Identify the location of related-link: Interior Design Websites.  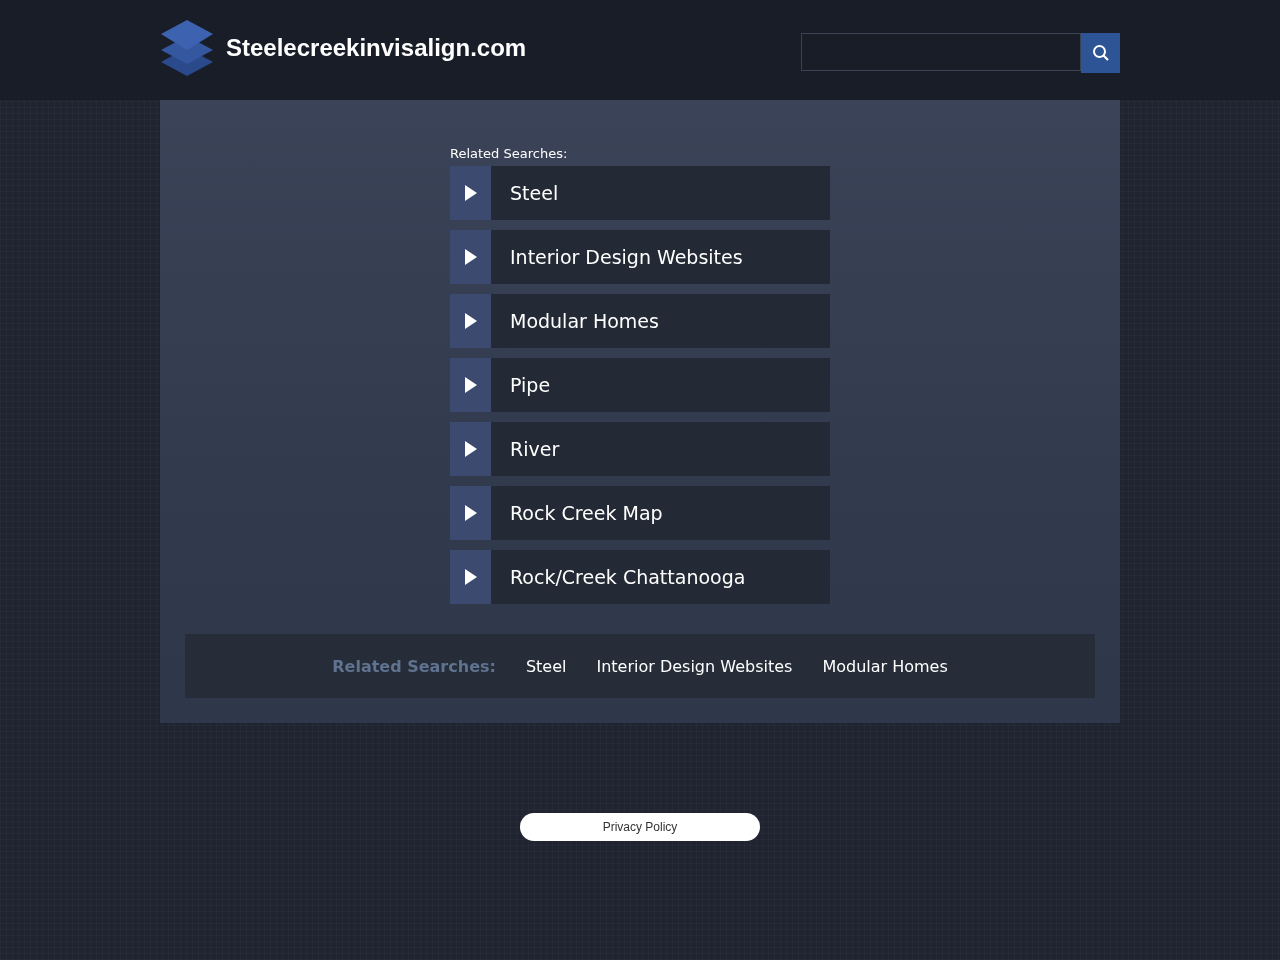
(694, 666).